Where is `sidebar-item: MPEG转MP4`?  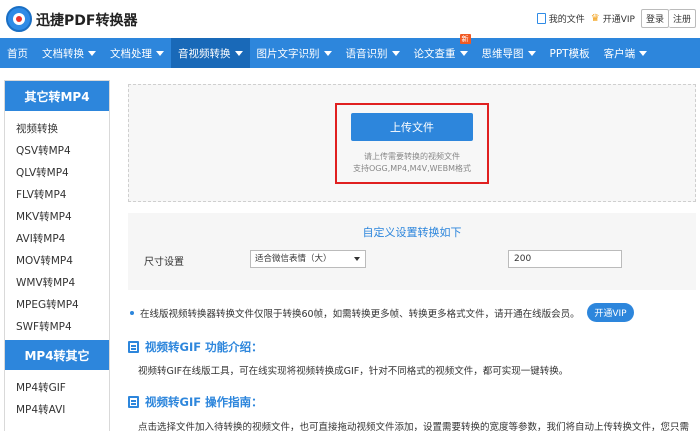 sidebar-item: MPEG转MP4 is located at coordinates (62, 305).